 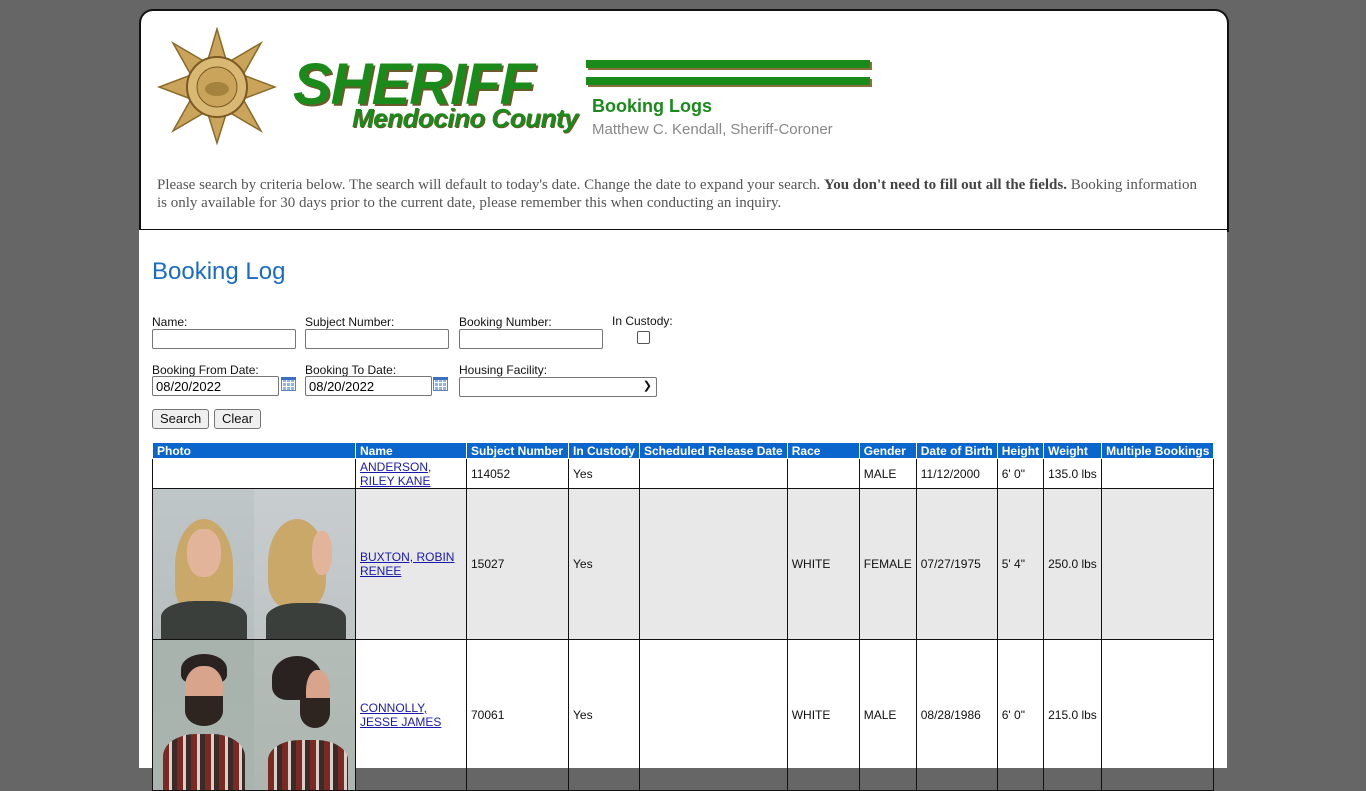 I want to click on column-header: Race, so click(x=823, y=451).